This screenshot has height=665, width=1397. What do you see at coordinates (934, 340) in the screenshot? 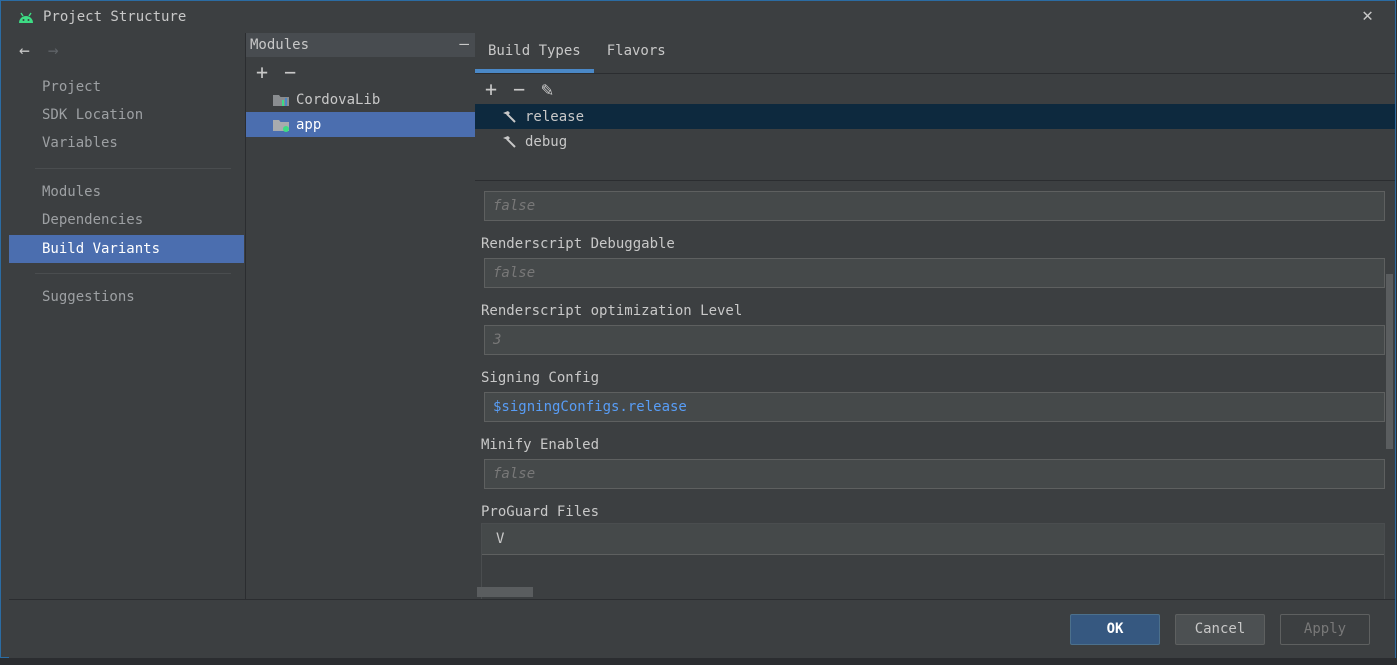
I see `renderscript-optimization-field: 3` at bounding box center [934, 340].